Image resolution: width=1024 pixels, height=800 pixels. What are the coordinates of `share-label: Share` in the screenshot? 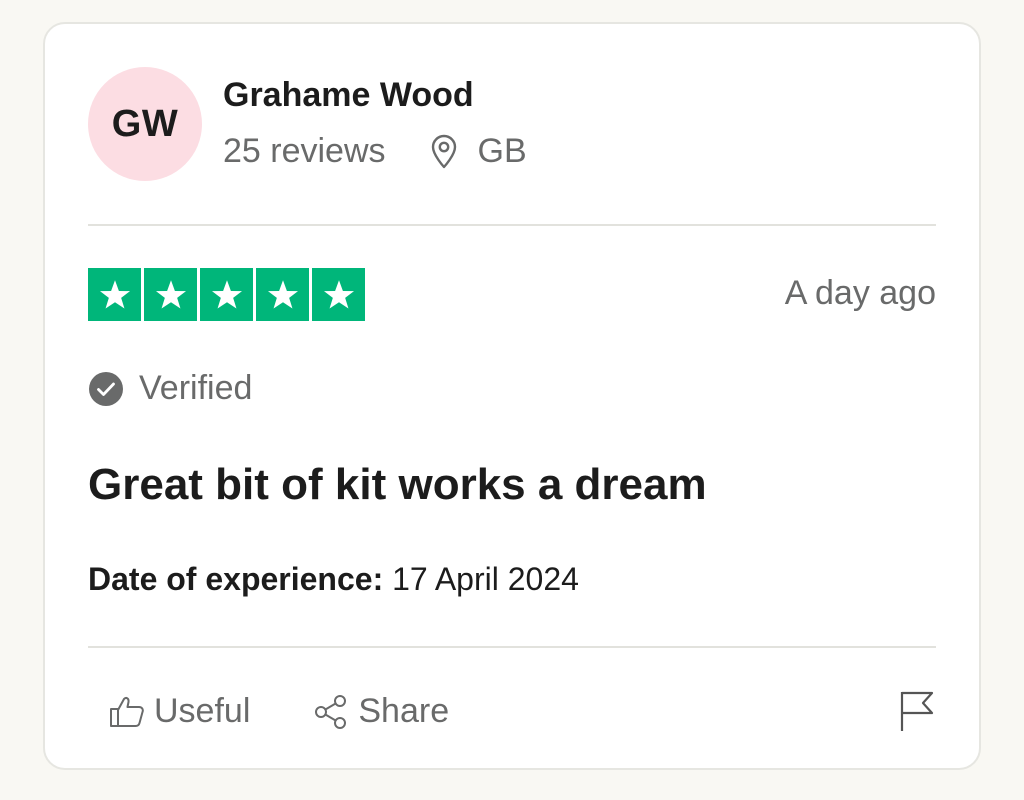 It's located at (404, 711).